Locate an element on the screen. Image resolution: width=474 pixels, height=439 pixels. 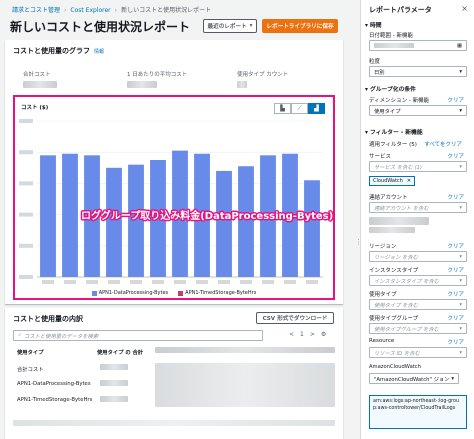
settings-gear-icon: ⚙ is located at coordinates (323, 334).